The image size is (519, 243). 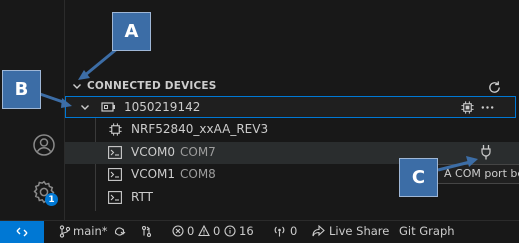 What do you see at coordinates (246, 231) in the screenshot?
I see `info-count: 16` at bounding box center [246, 231].